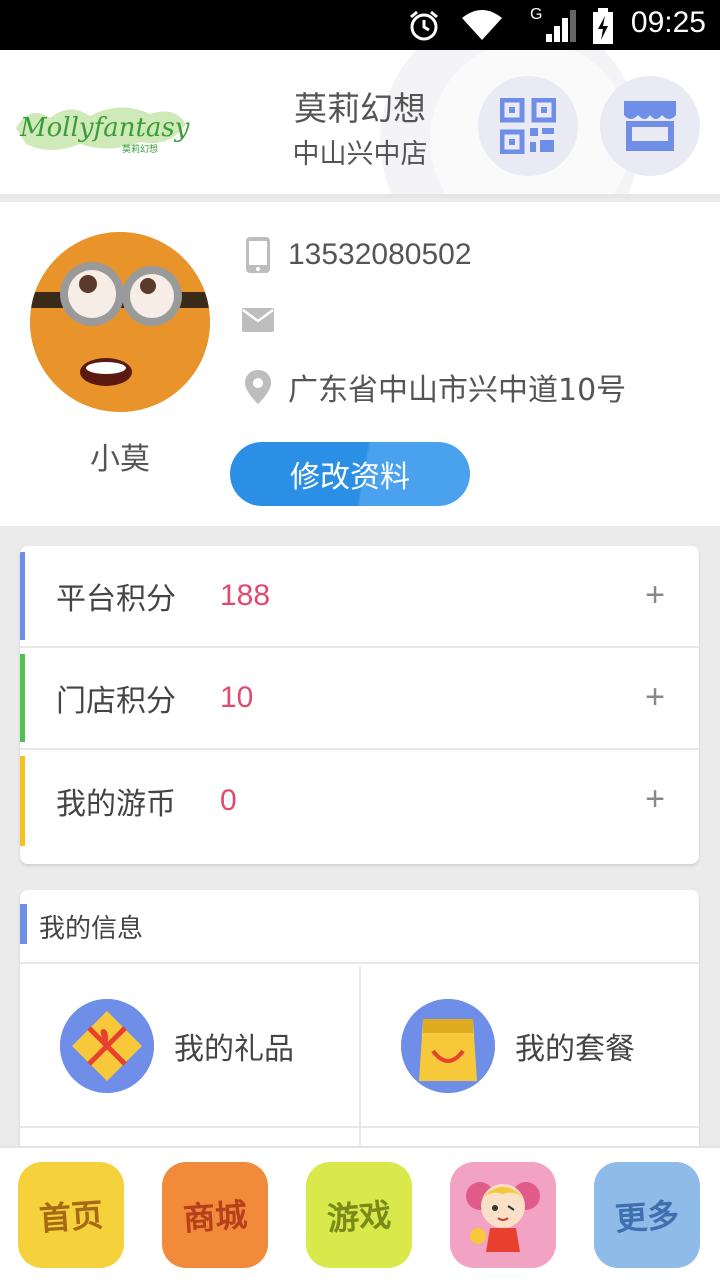 The height and width of the screenshot is (1280, 720). Describe the element at coordinates (350, 474) in the screenshot. I see `edit-profile-button: 修改资料` at that location.